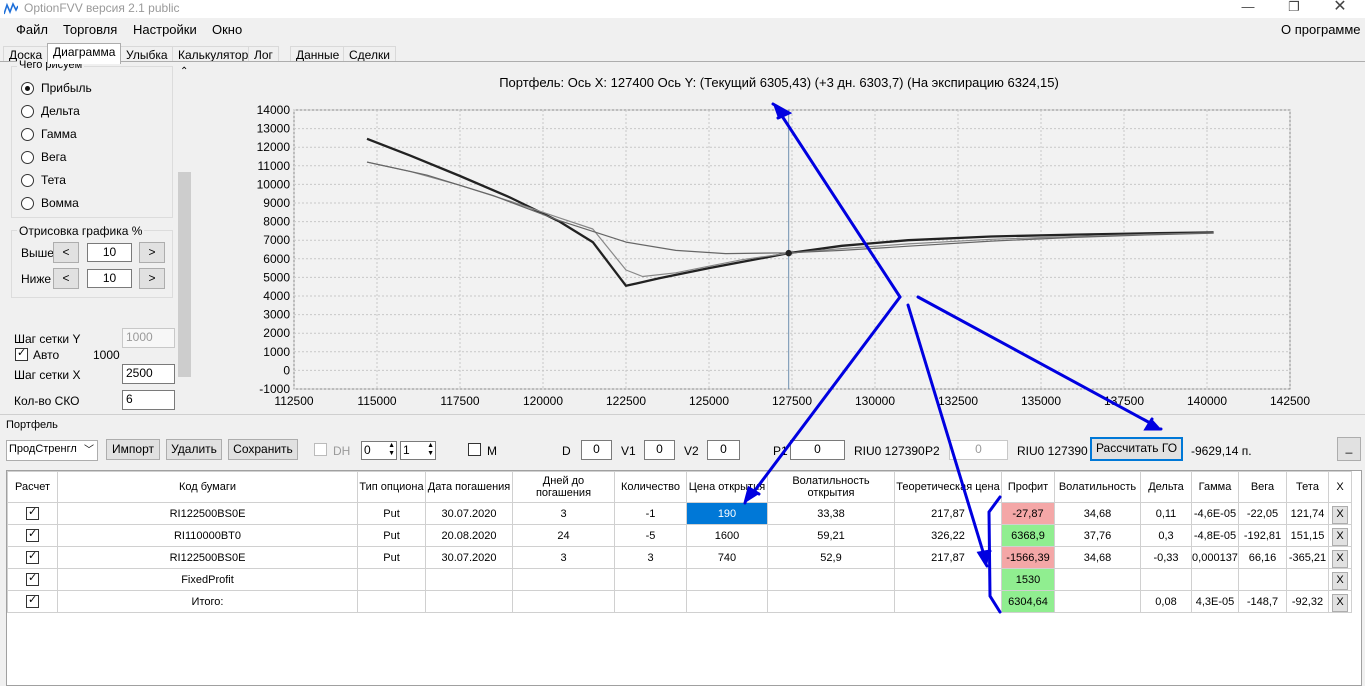 This screenshot has height=686, width=1365. I want to click on arrow-head-icon, so click(782, 111).